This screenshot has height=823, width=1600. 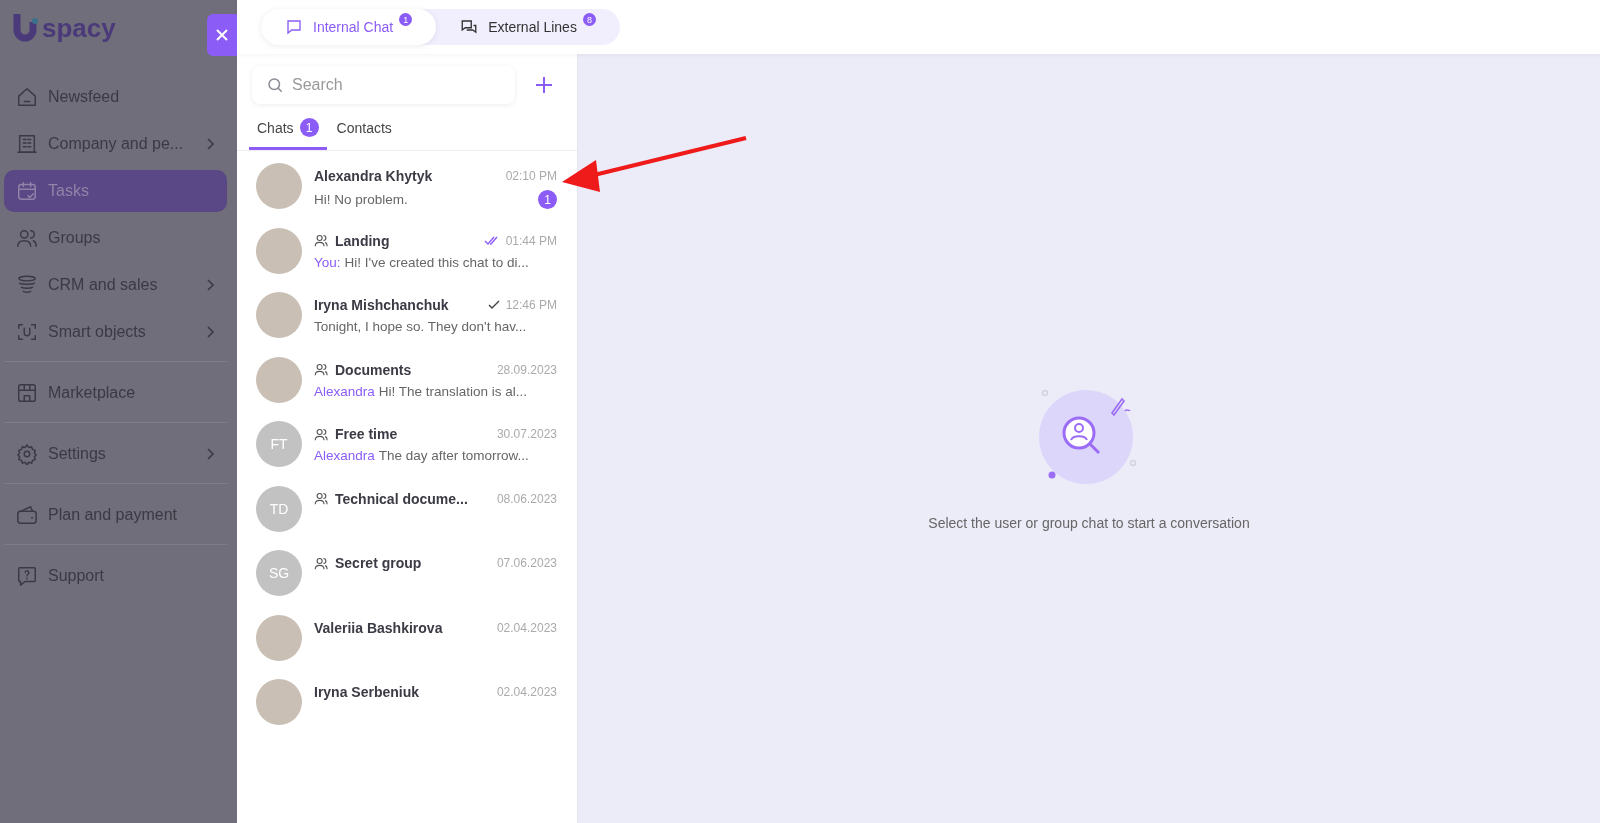 I want to click on home-icon, so click(x=27, y=97).